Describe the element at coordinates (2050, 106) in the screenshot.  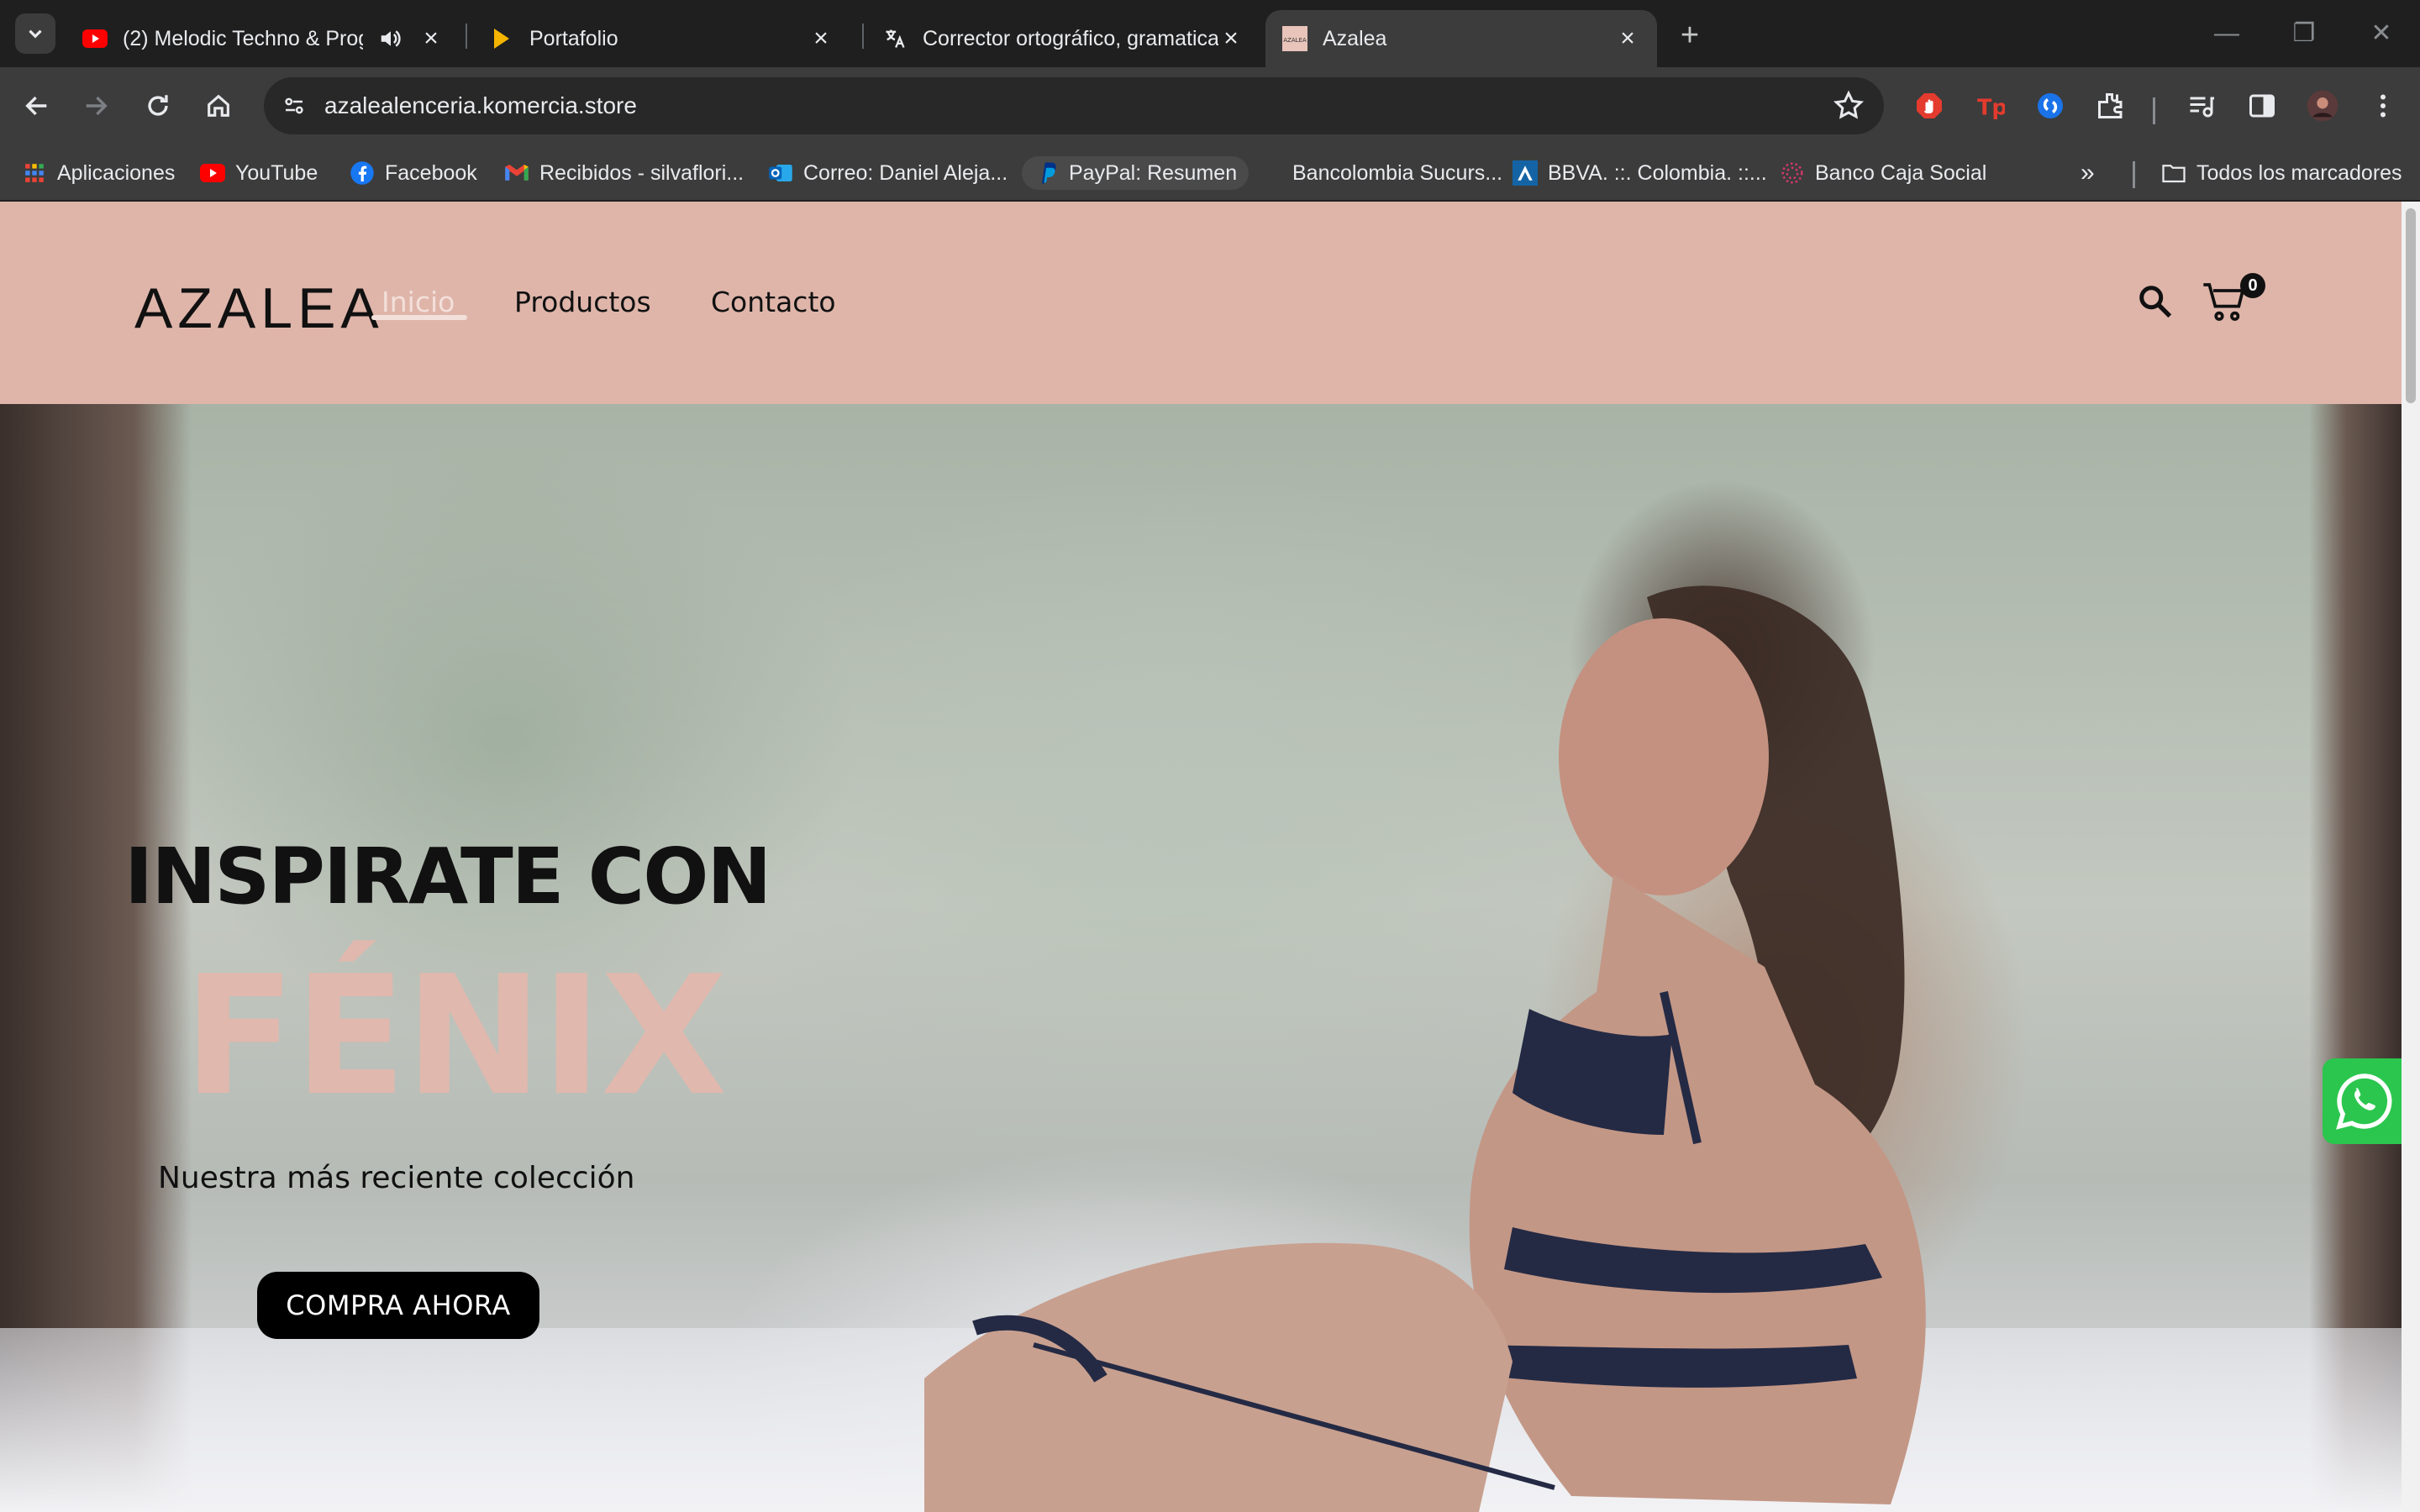
I see `shazam-extension-icon` at that location.